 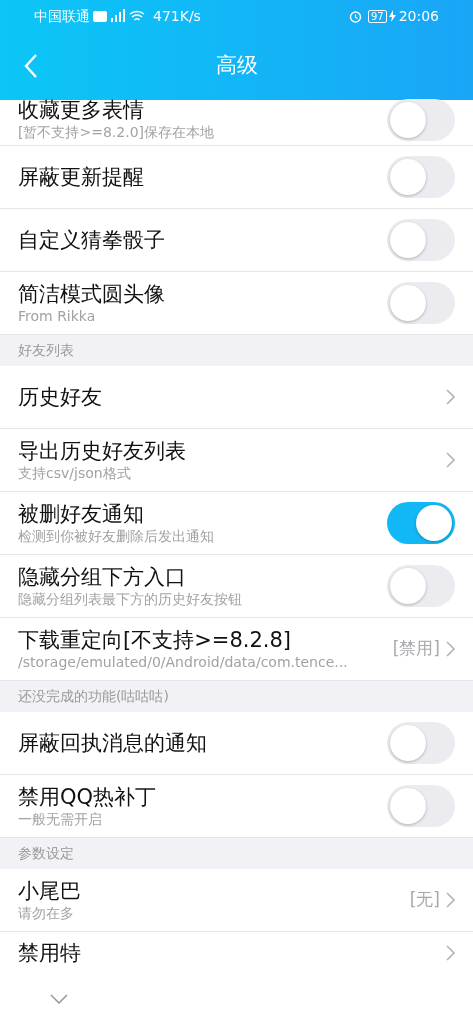 I want to click on setting-title: 简洁模式圆头像, so click(x=92, y=294).